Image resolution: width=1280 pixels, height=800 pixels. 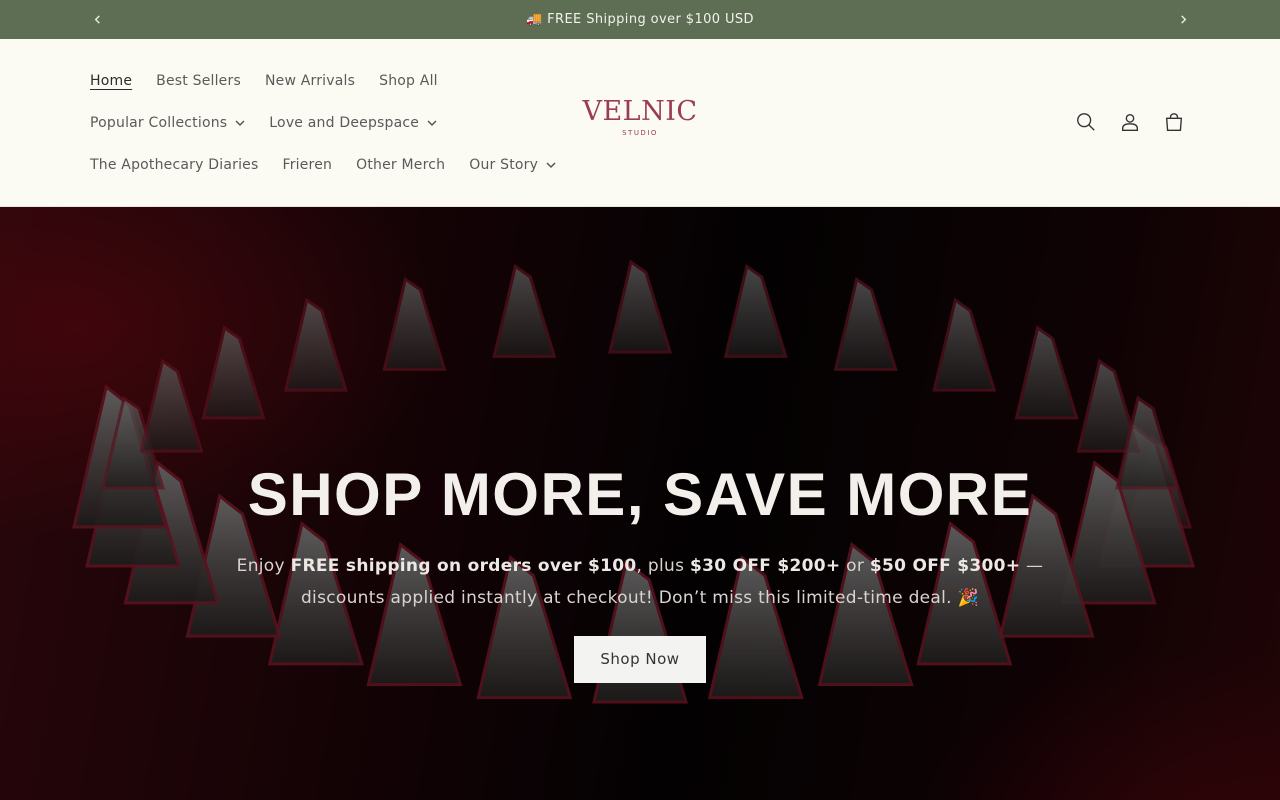 I want to click on nav-row: Popular Collections Love and Deepspace, so click(x=325, y=123).